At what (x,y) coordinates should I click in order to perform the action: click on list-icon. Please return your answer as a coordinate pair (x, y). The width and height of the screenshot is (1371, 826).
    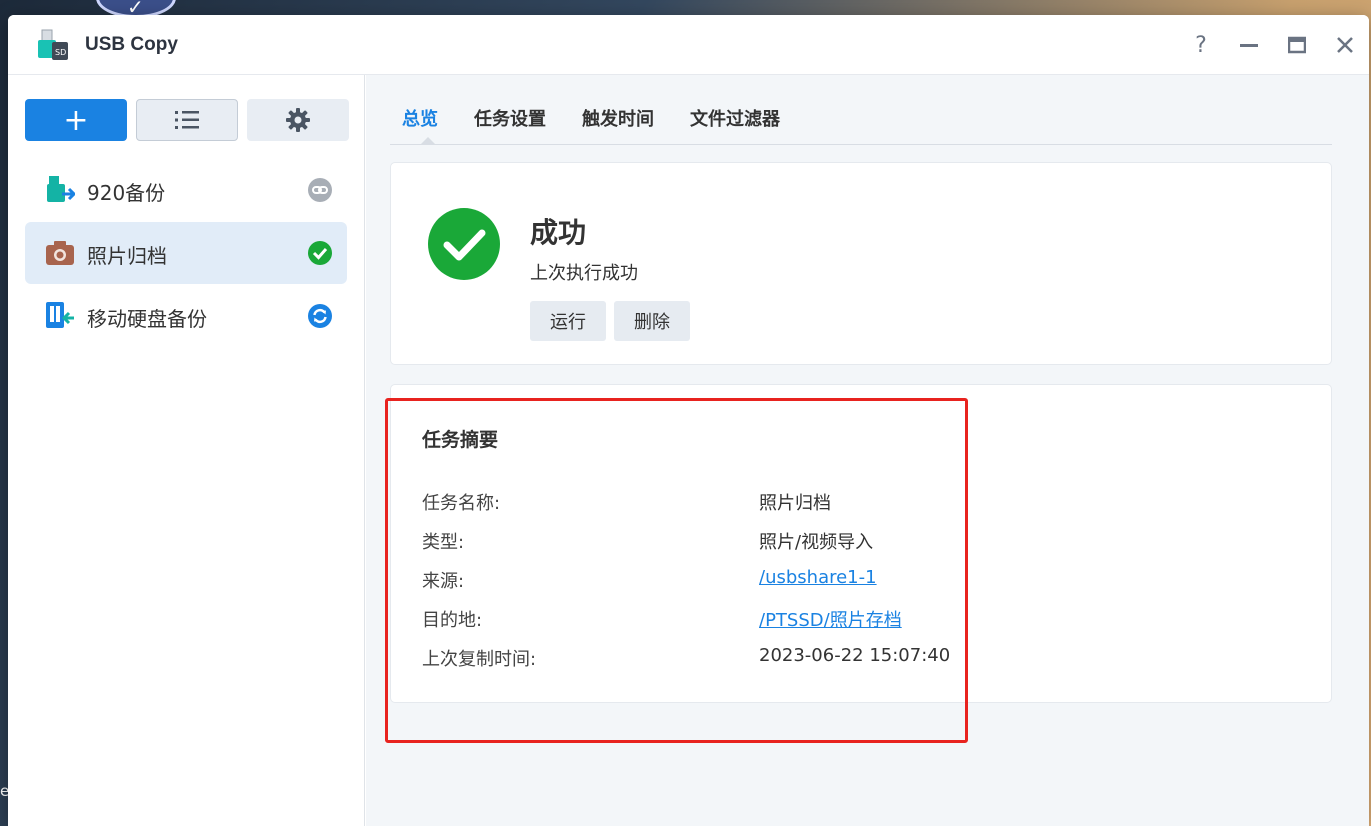
    Looking at the image, I should click on (187, 120).